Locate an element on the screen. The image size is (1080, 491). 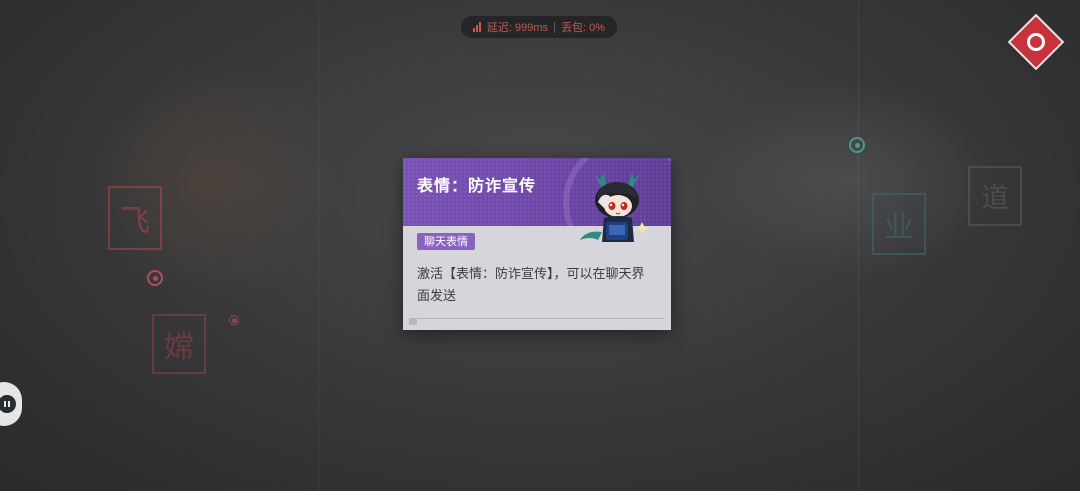
chat-icon is located at coordinates (8, 404).